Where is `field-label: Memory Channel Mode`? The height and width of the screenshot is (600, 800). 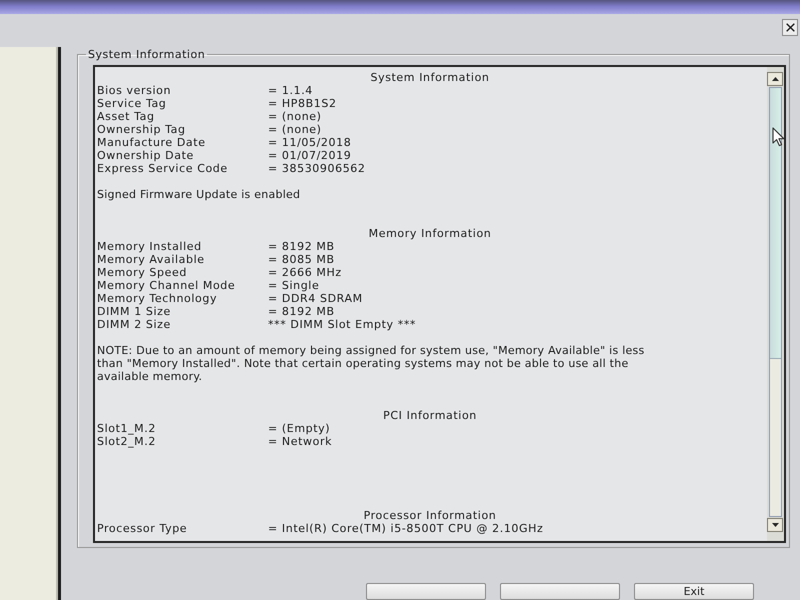 field-label: Memory Channel Mode is located at coordinates (166, 285).